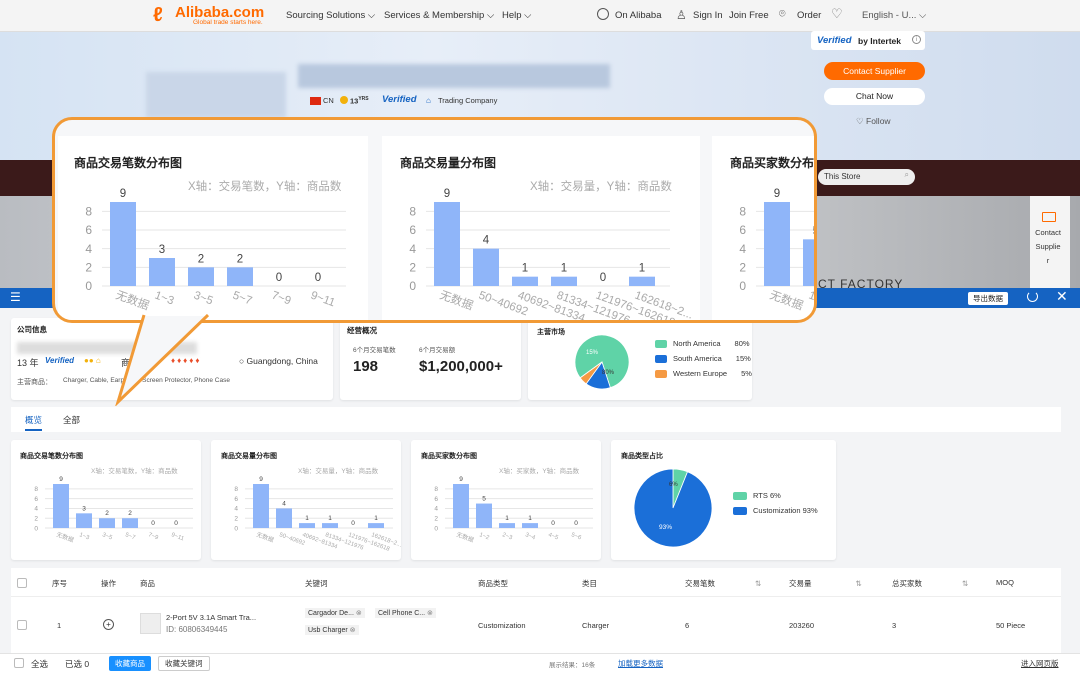 Image resolution: width=1080 pixels, height=673 pixels. What do you see at coordinates (34, 422) in the screenshot?
I see `tab-overview: 概览` at bounding box center [34, 422].